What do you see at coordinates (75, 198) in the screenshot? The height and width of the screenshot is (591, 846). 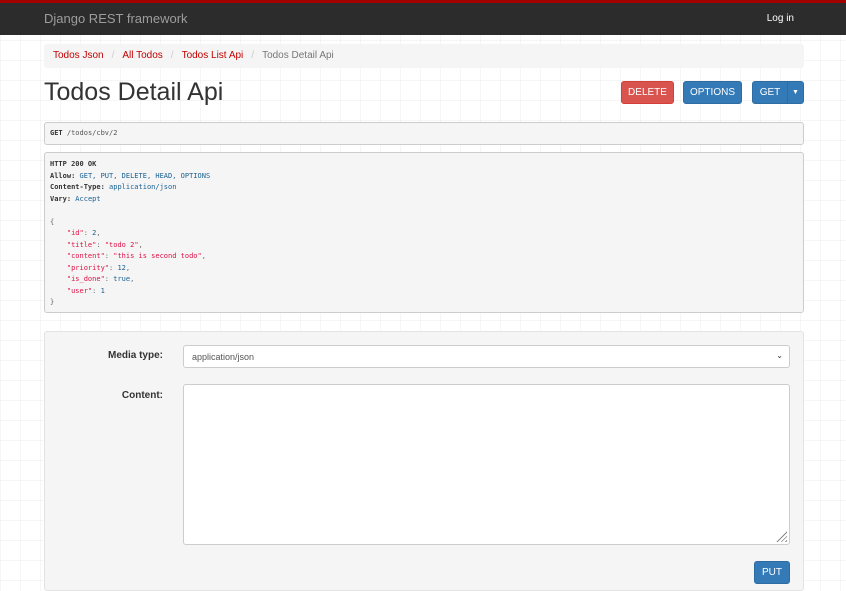 I see `response-header: Vary: Accept` at bounding box center [75, 198].